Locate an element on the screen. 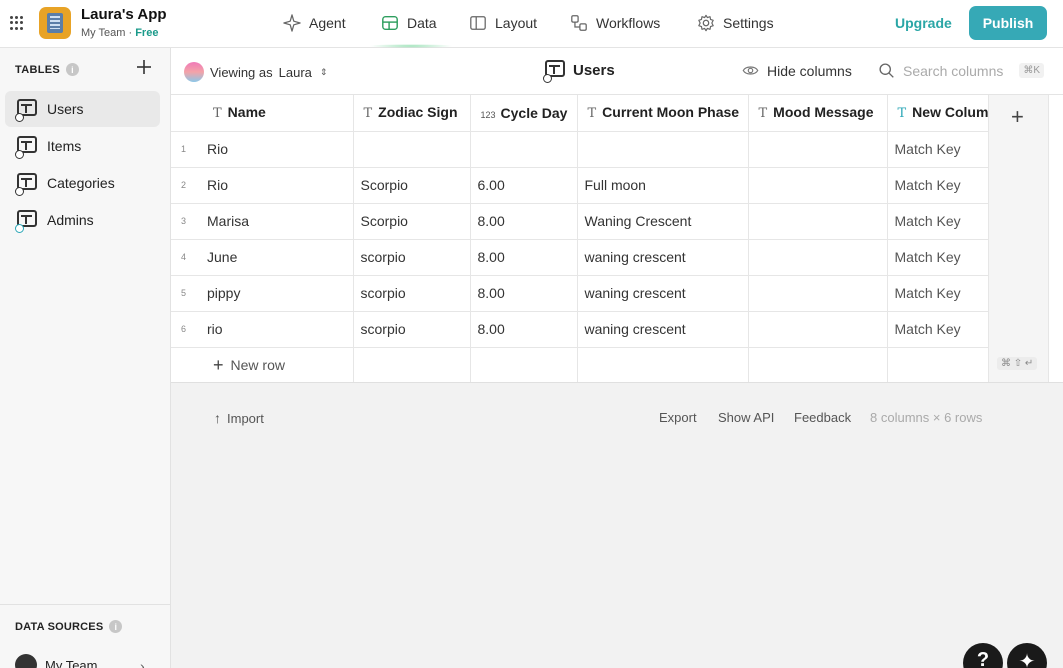  table-summary: 8 columns × 6 rows is located at coordinates (926, 417).